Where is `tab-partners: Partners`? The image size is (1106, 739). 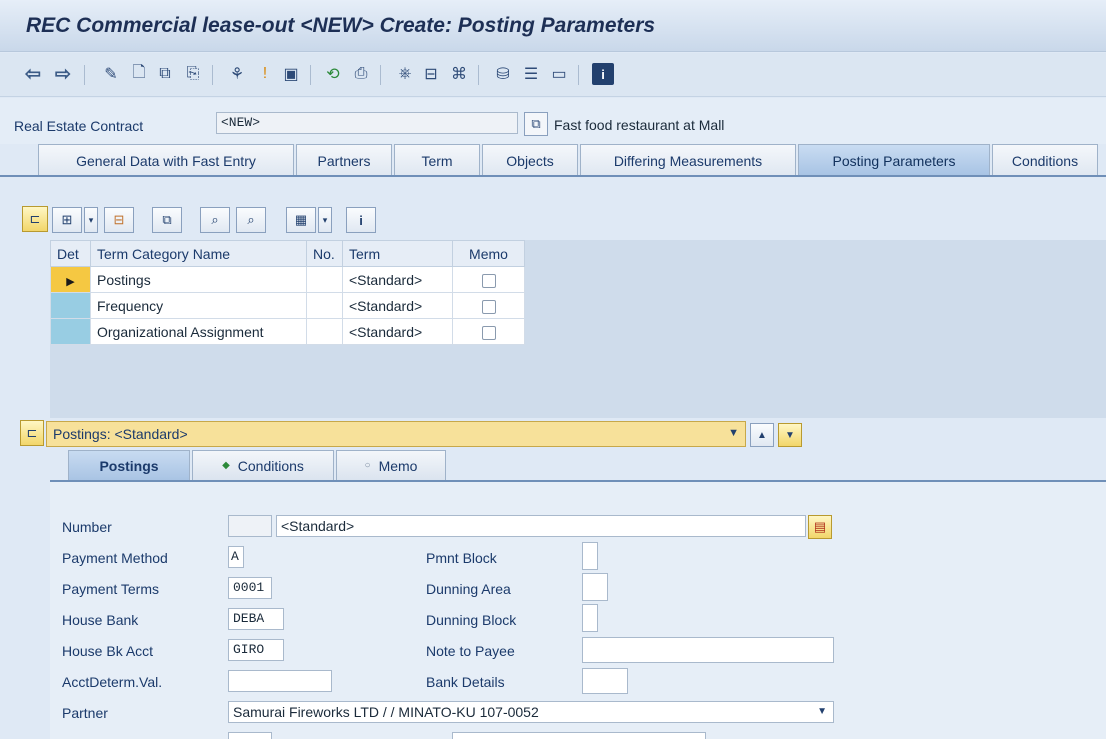 tab-partners: Partners is located at coordinates (344, 160).